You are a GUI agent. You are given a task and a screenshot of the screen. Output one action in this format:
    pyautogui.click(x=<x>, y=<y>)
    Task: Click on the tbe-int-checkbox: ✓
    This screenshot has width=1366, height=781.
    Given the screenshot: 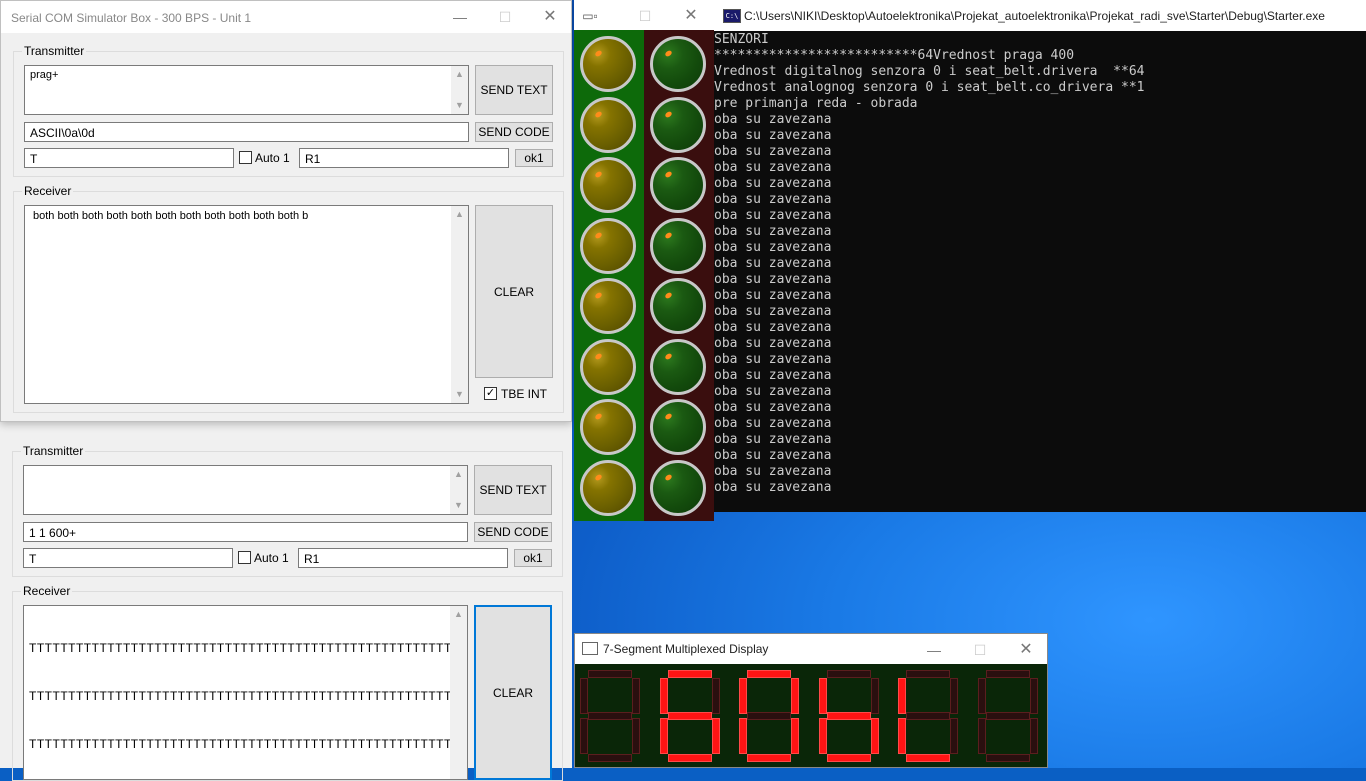 What is the action you would take?
    pyautogui.click(x=490, y=393)
    